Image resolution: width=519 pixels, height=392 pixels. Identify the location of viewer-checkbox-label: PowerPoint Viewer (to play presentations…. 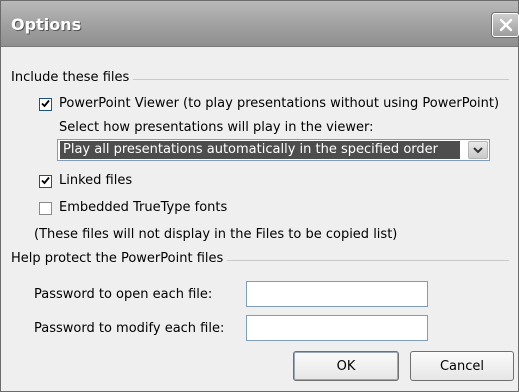
(279, 103).